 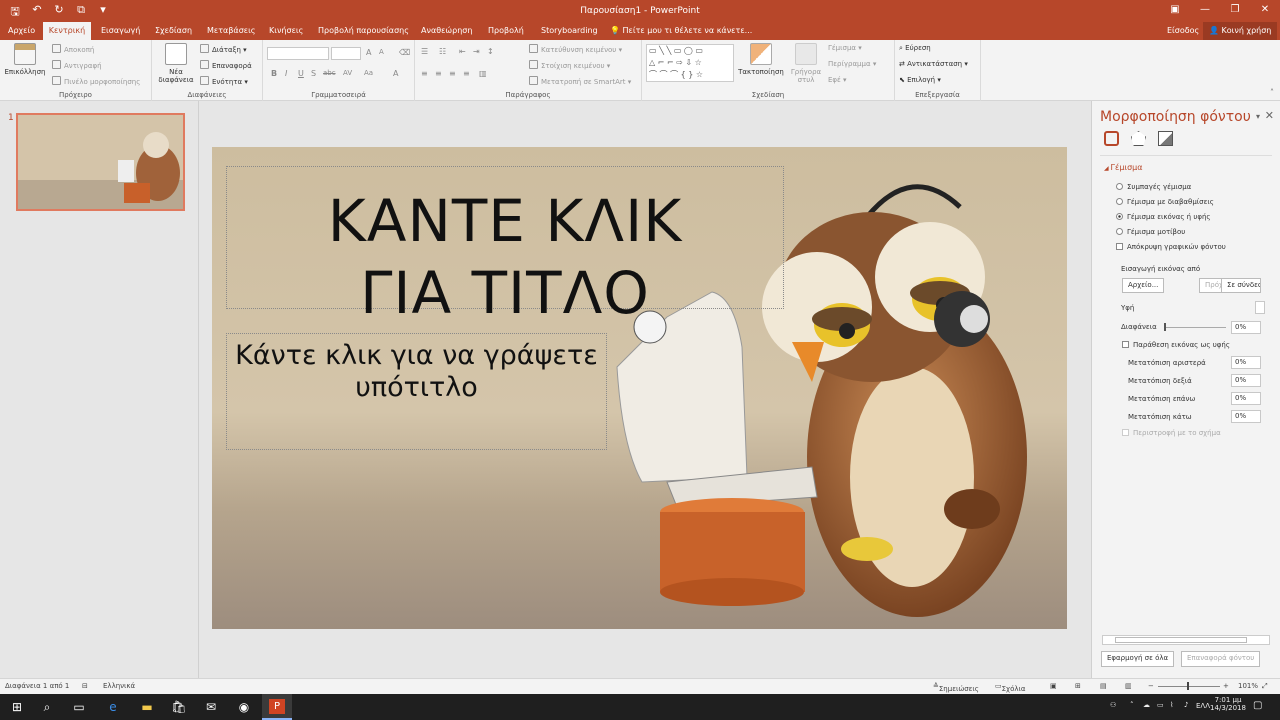 I want to click on close-icon: ✕, so click(x=1265, y=11).